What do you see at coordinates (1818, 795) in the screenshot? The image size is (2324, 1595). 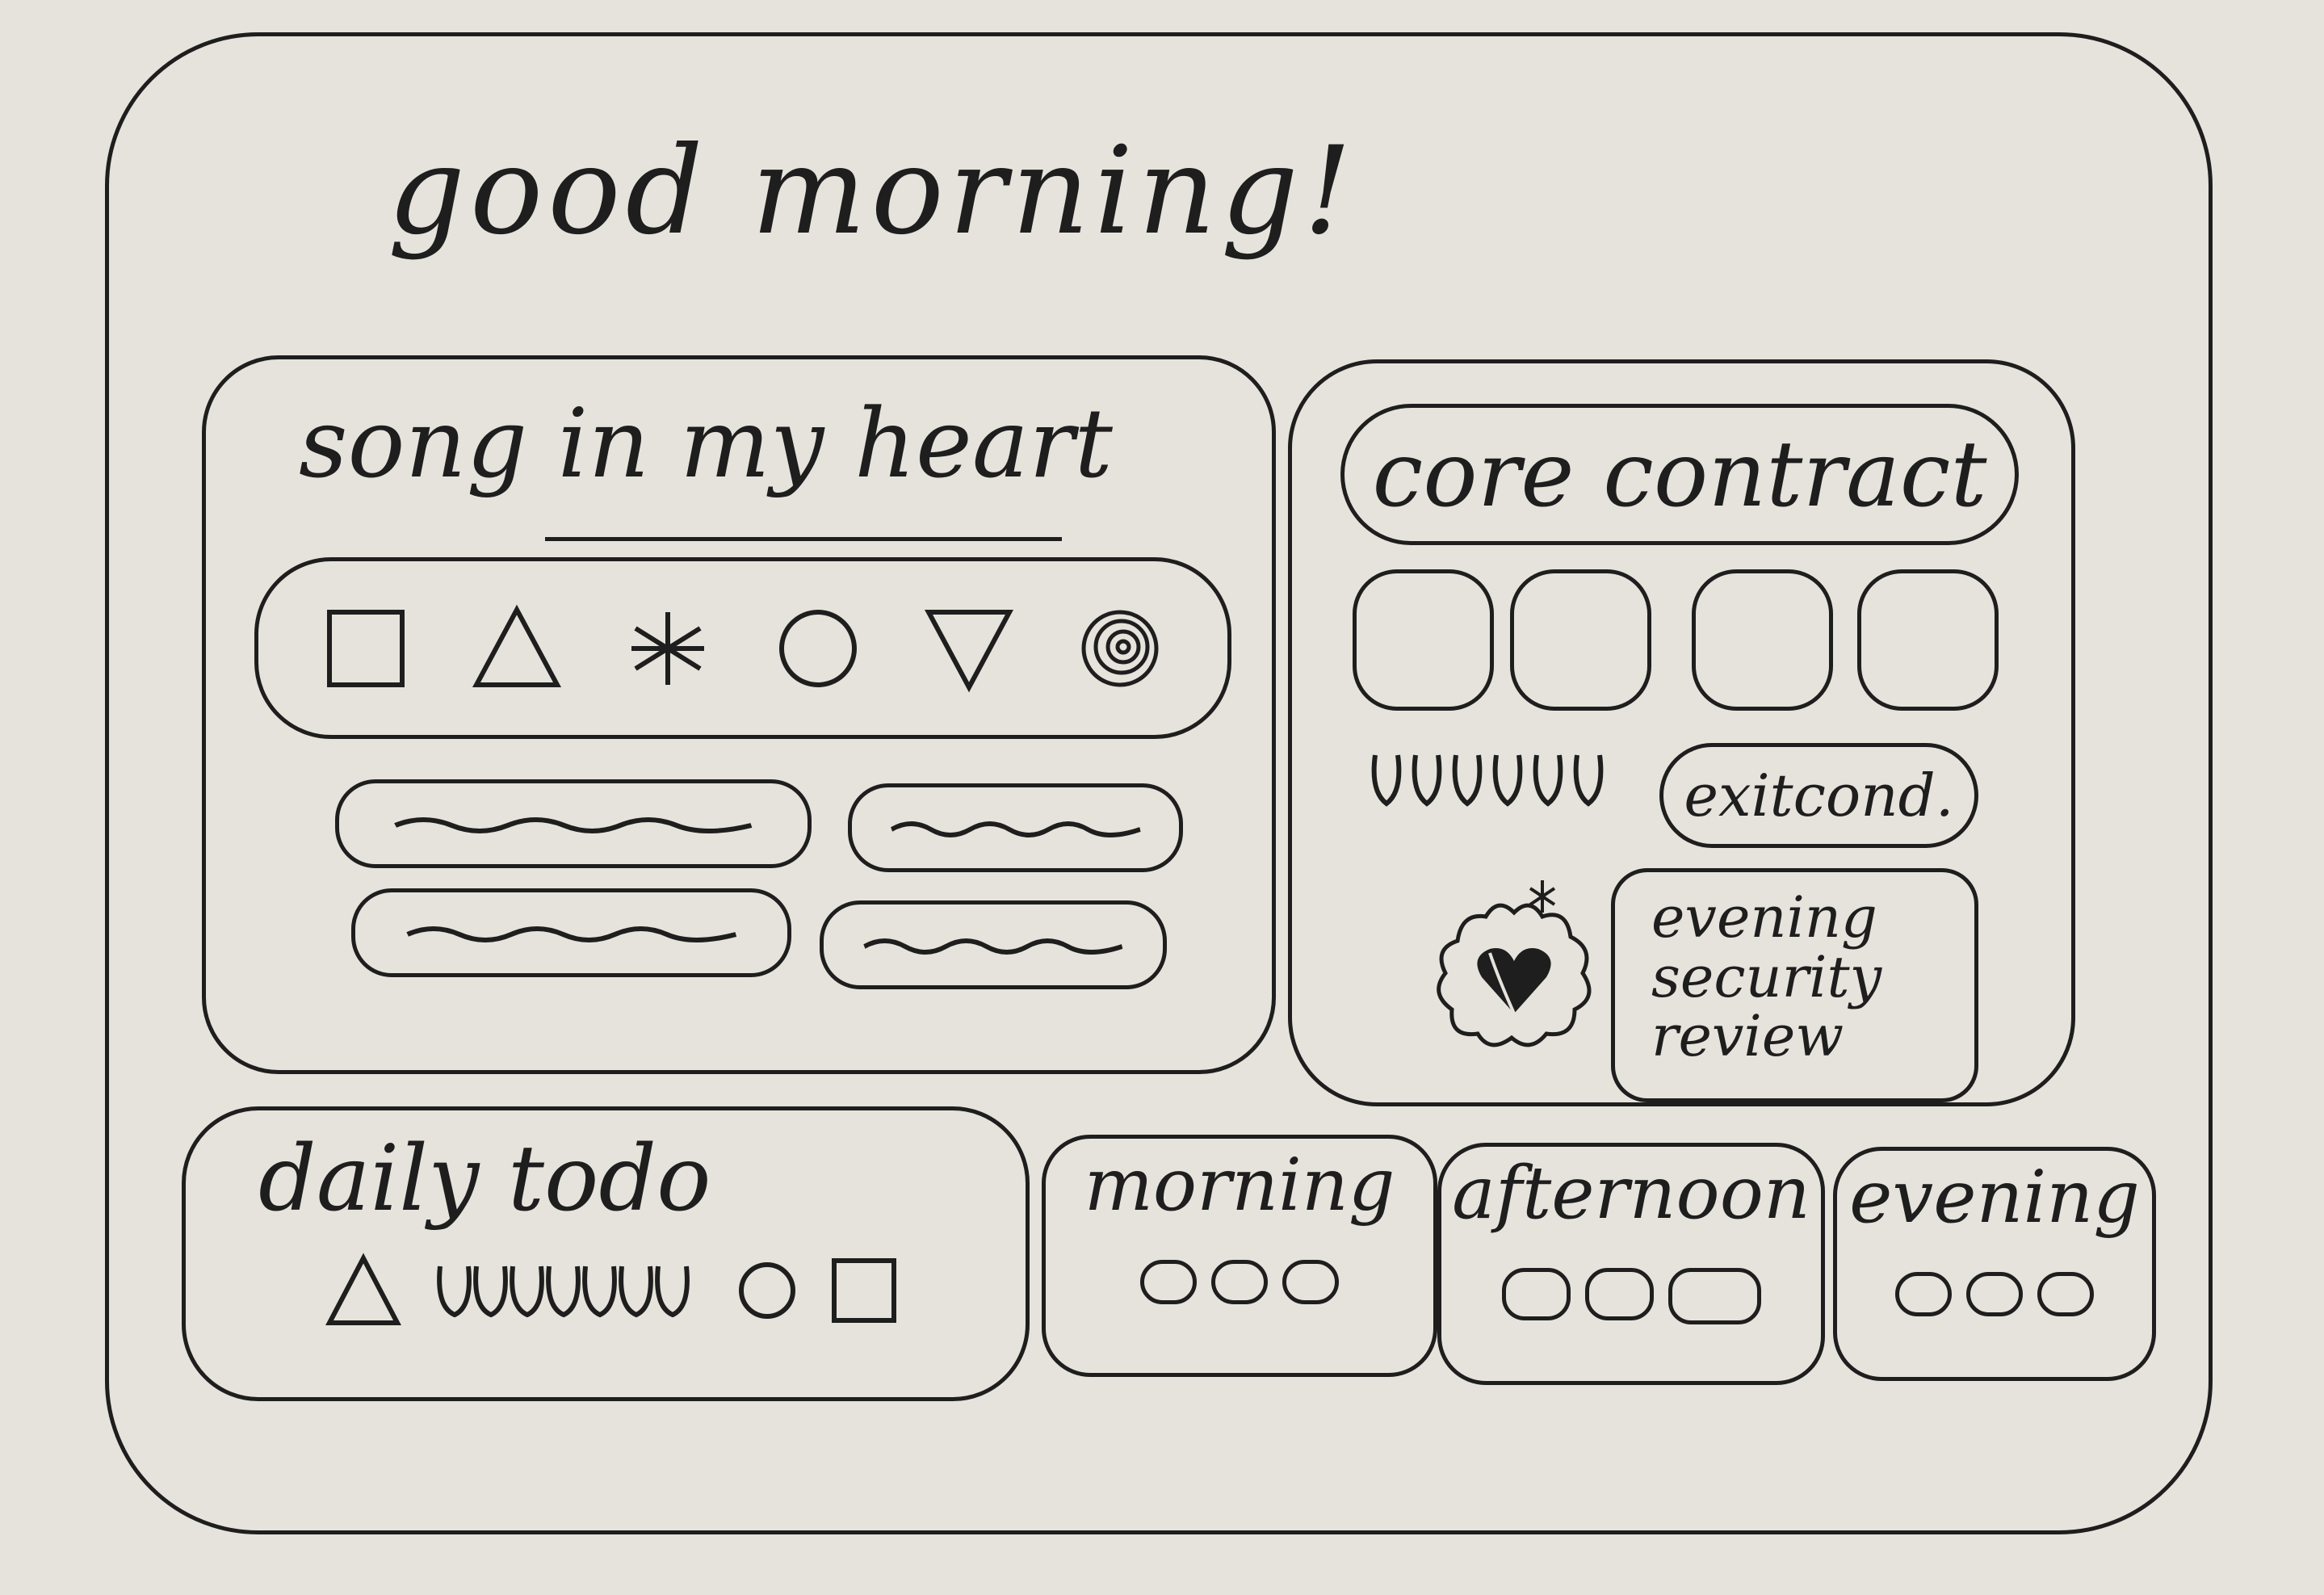 I see `exit-condition-button: exitcond.` at bounding box center [1818, 795].